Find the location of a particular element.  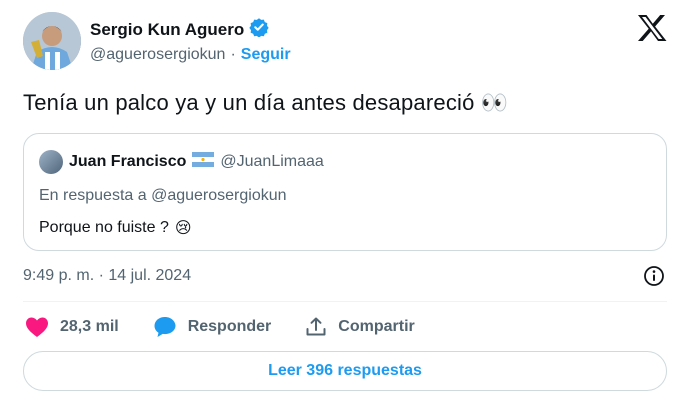

tweet-actions: 28,3 mil Responder Compartir is located at coordinates (237, 327).